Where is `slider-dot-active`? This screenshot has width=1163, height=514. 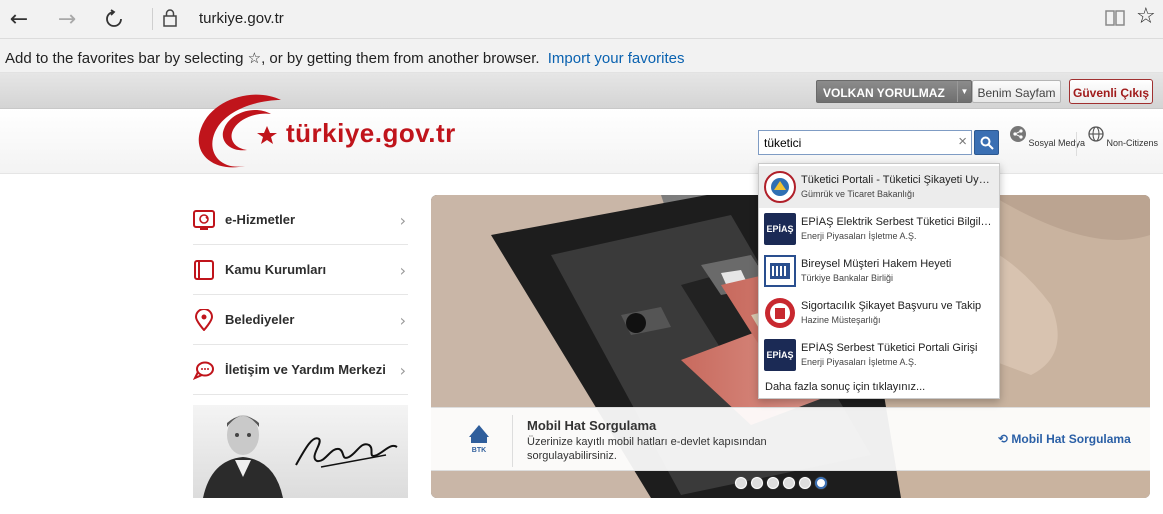
slider-dot-active is located at coordinates (821, 483).